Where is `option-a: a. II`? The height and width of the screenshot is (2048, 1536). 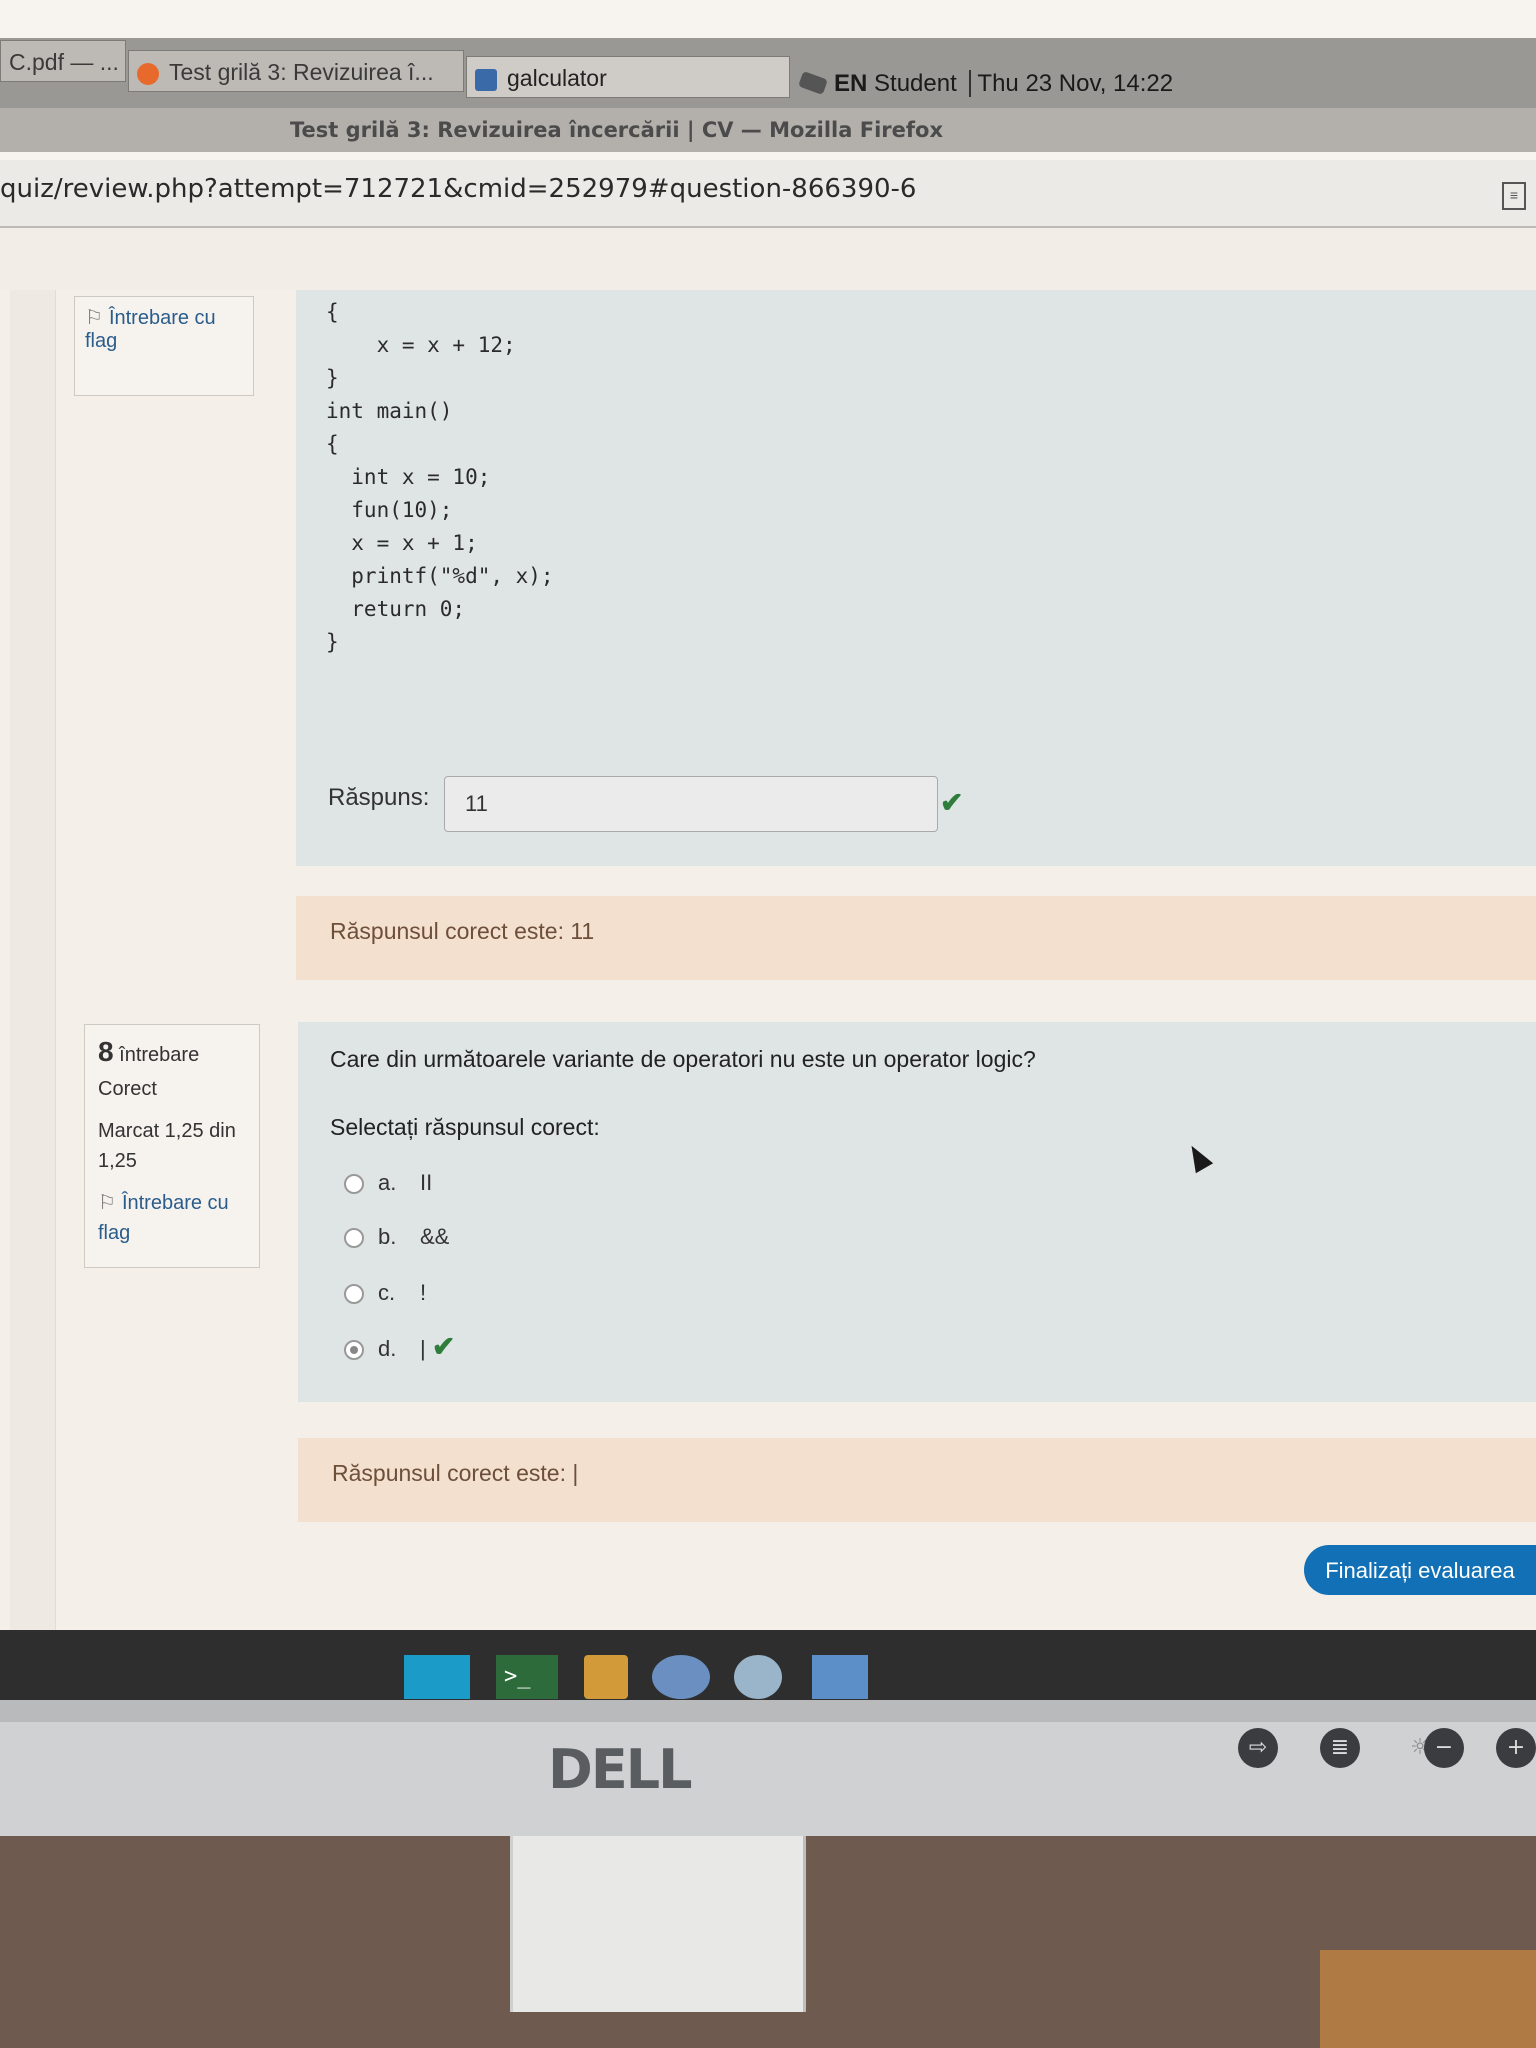
option-a: a. II is located at coordinates (388, 1183).